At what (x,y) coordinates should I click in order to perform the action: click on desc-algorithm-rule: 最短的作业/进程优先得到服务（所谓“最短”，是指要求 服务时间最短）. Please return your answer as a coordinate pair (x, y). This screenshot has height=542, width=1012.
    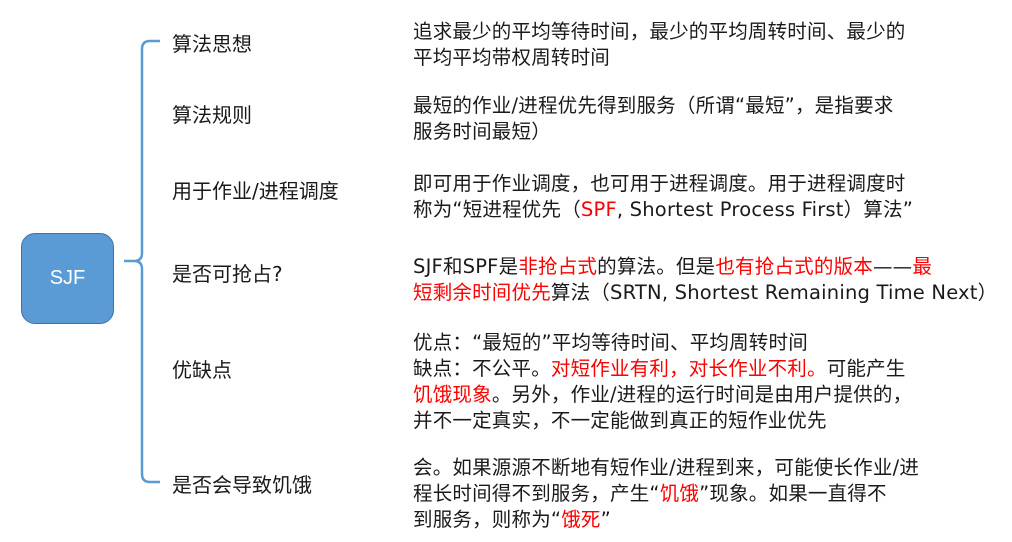
    Looking at the image, I should click on (710, 119).